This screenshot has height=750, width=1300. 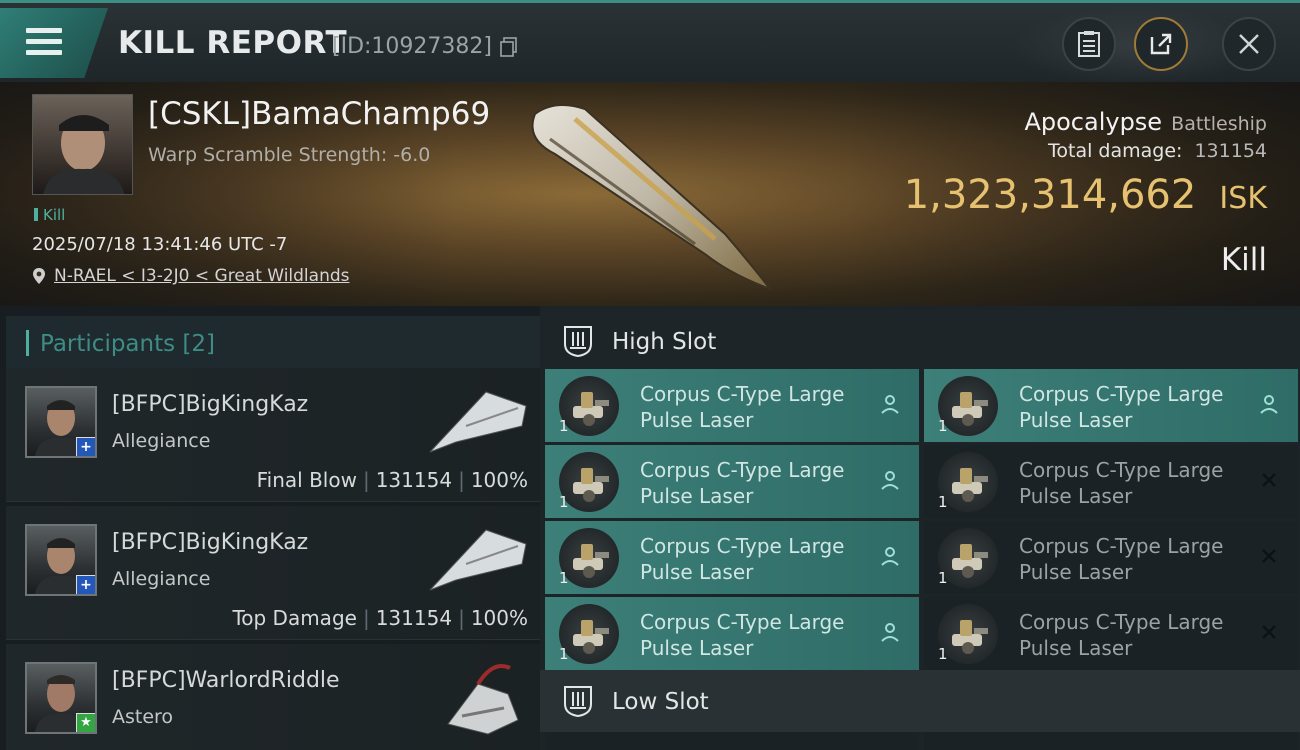 I want to click on kill-location: N-RAEL < I3-2J0 < Great Wildlands, so click(x=191, y=276).